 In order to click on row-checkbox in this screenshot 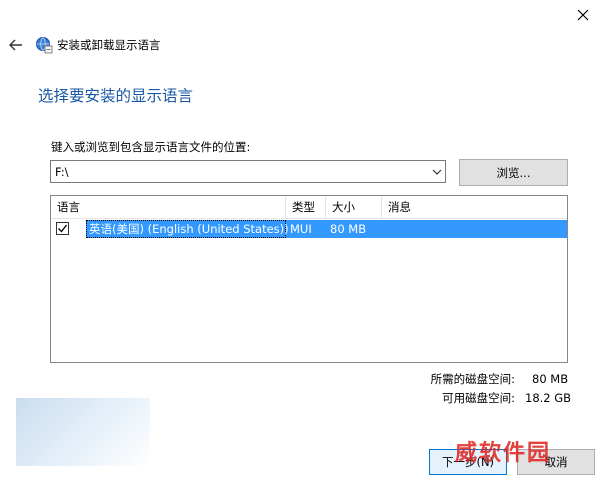, I will do `click(62, 228)`.